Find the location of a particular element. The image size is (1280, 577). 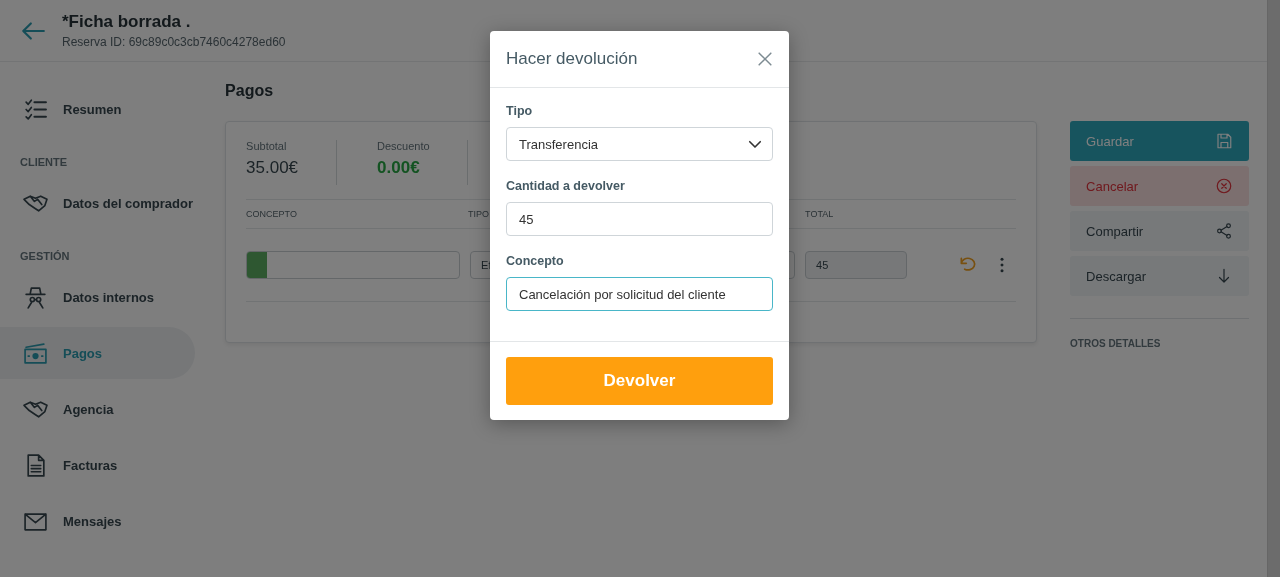

nav-item: Agencia is located at coordinates (97, 409).